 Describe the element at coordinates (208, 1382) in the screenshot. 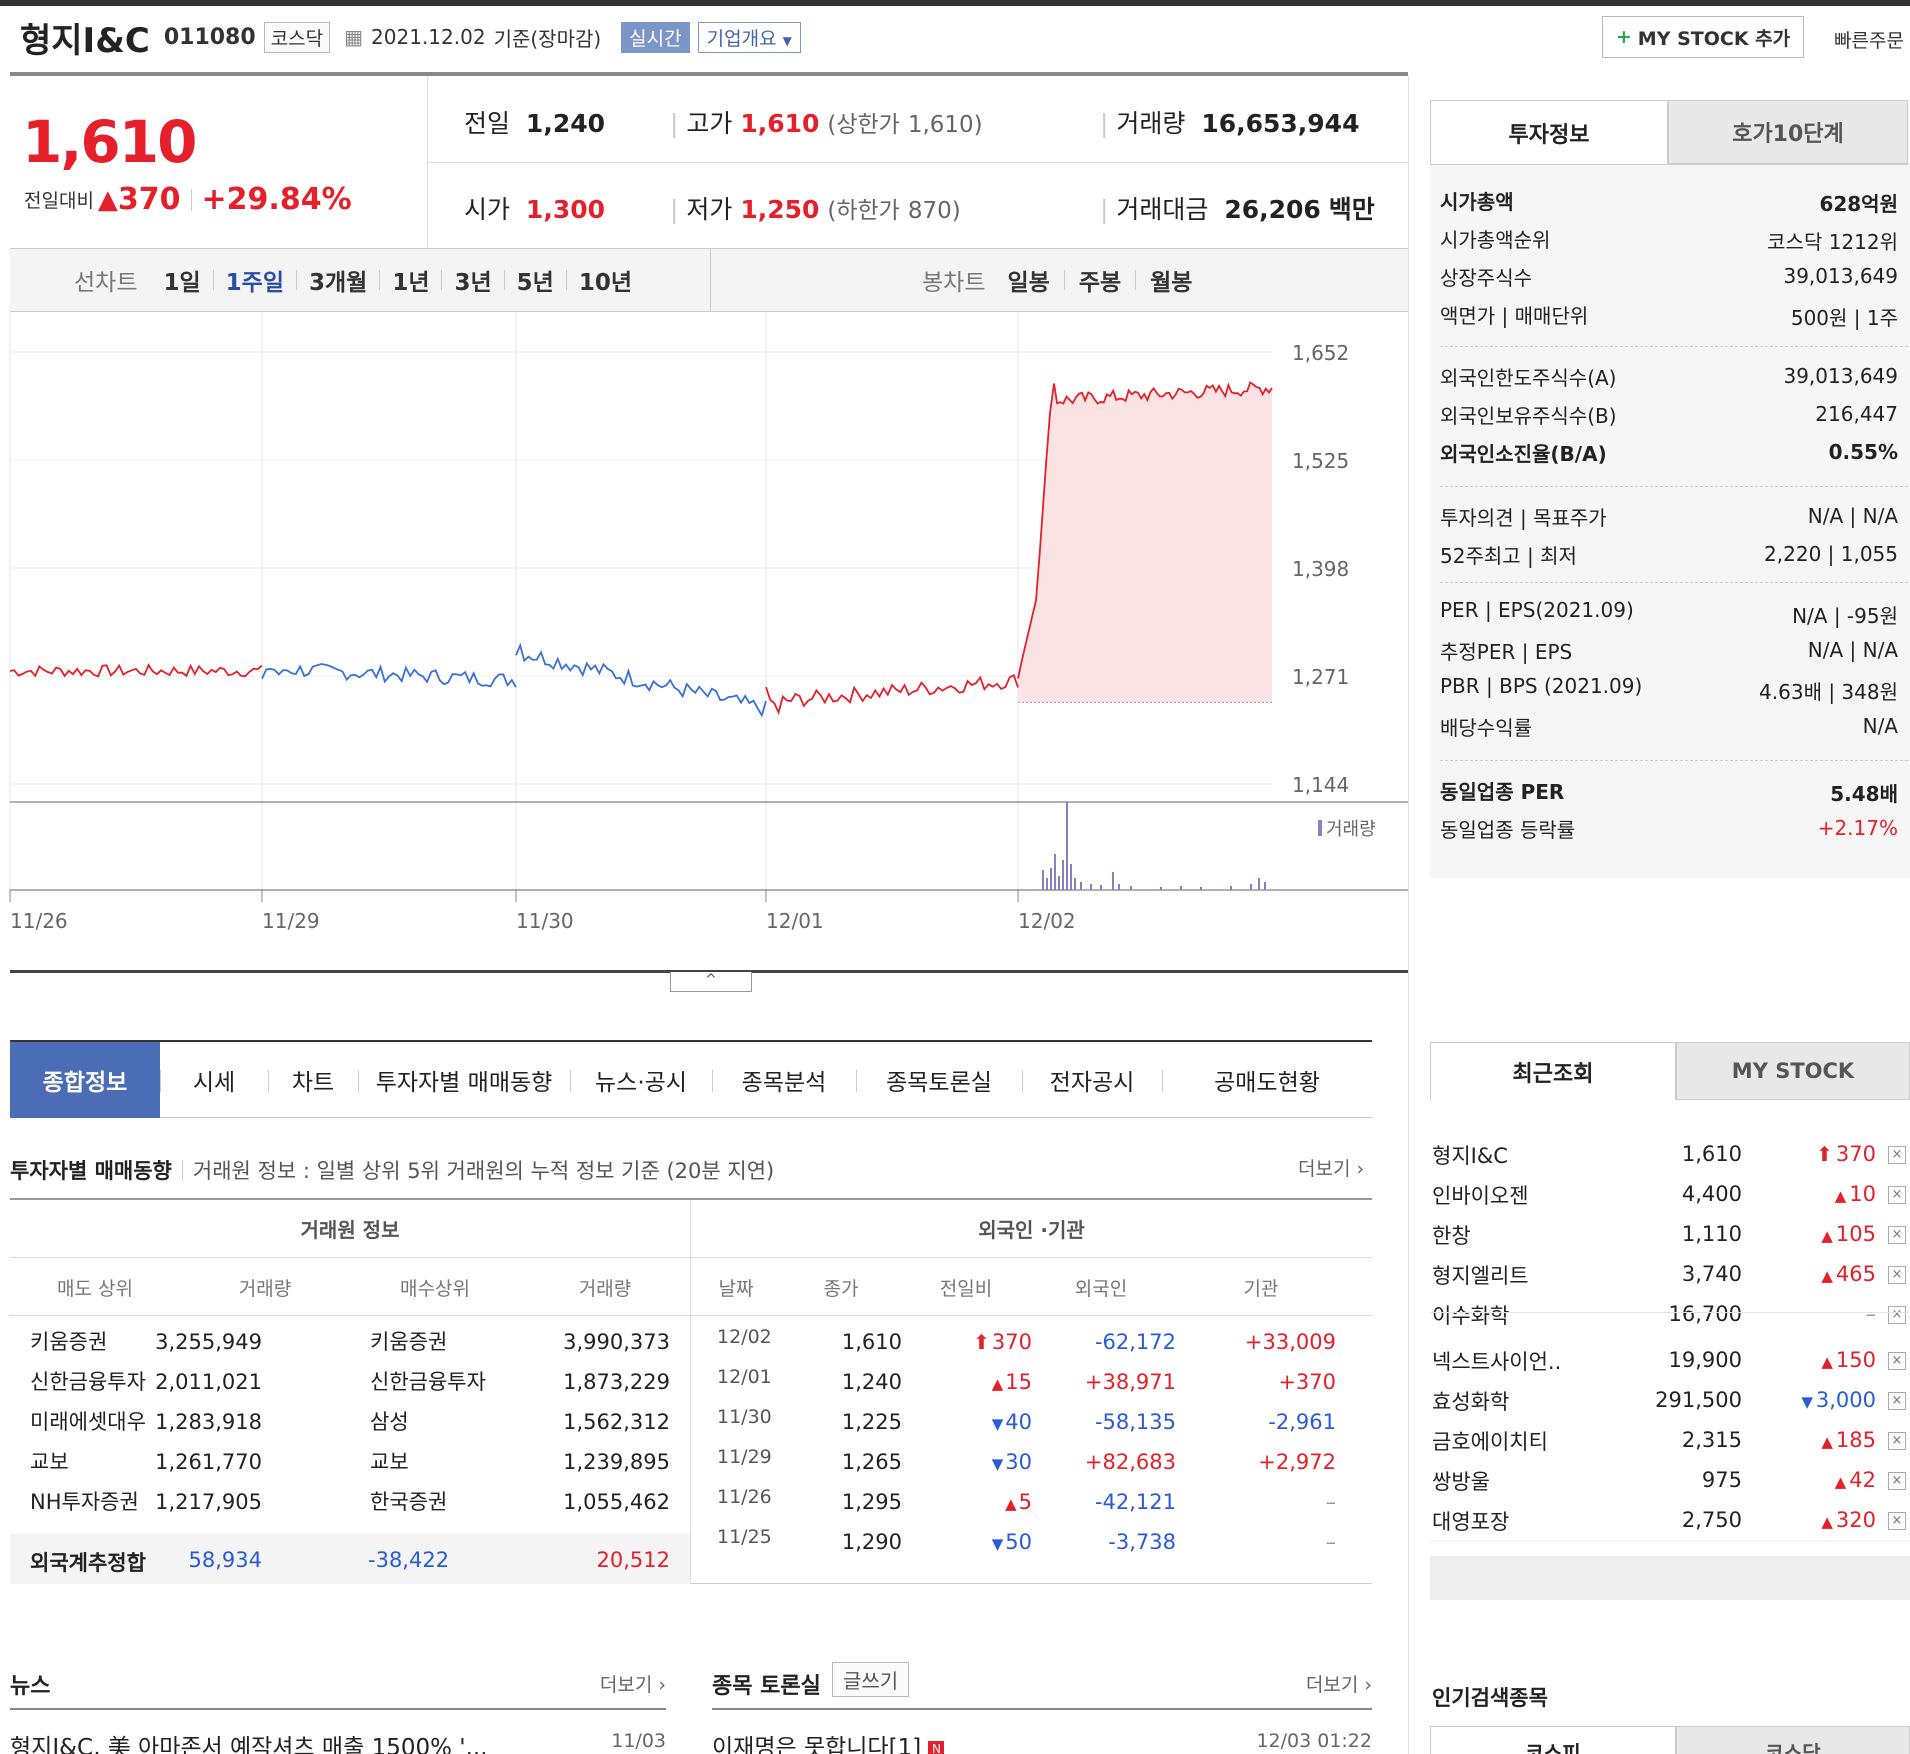

I see `sell-volume: 2,011,021` at that location.